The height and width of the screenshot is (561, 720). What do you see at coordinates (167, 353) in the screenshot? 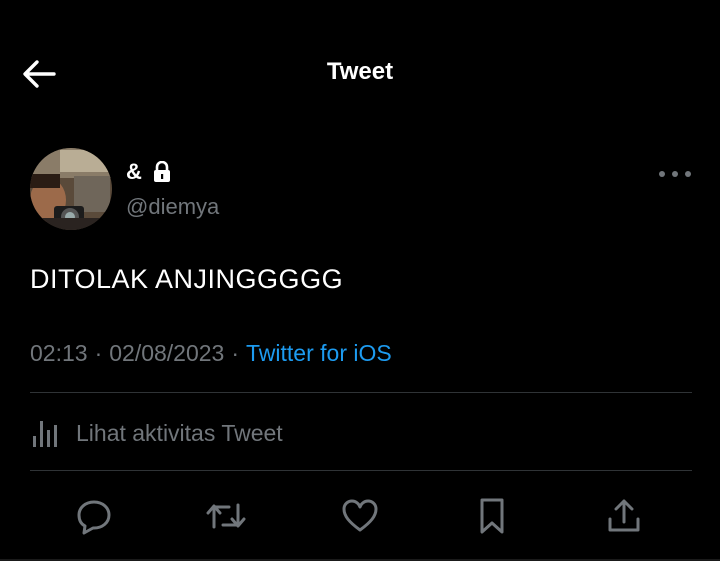
I see `tweet-date: 02/08/2023` at bounding box center [167, 353].